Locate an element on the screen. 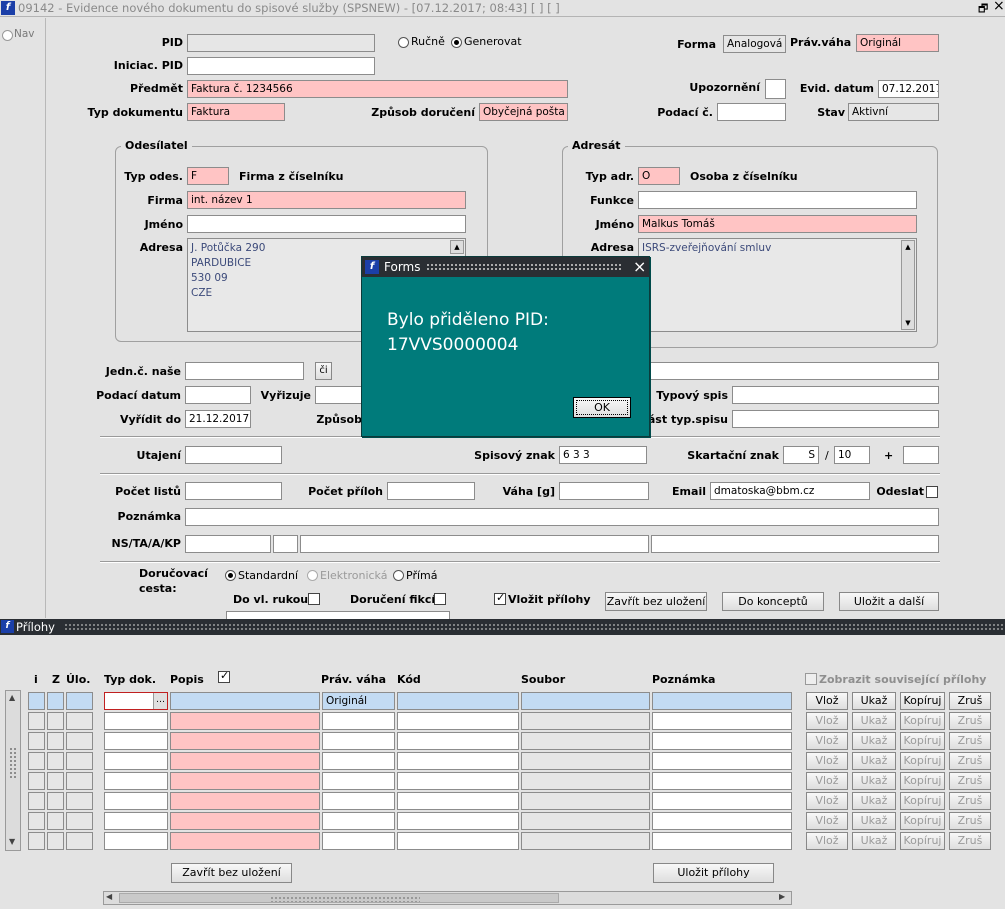 The image size is (1005, 909). typ-dokumentu-field: Faktura is located at coordinates (236, 112).